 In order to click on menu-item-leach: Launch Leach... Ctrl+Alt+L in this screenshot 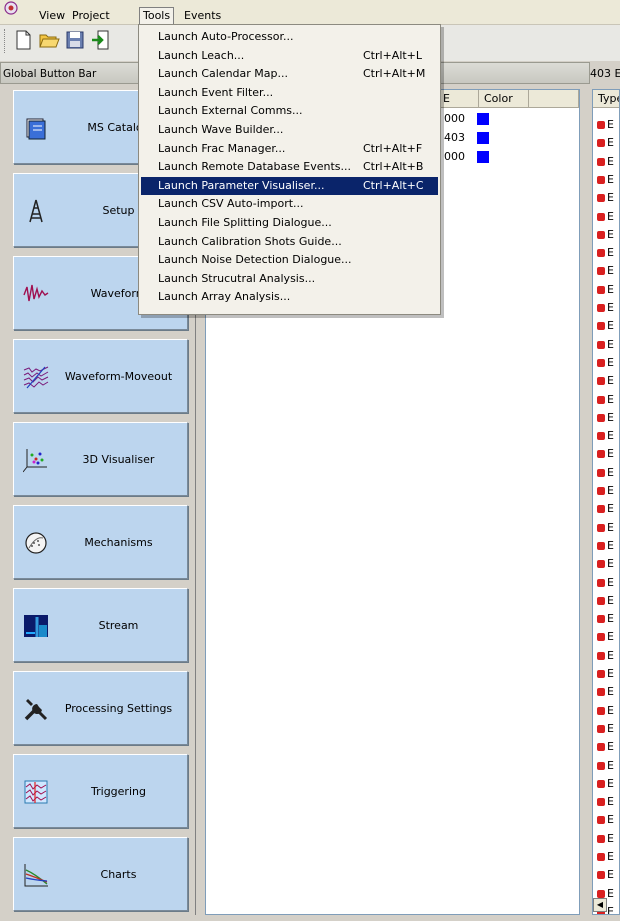, I will do `click(289, 56)`.